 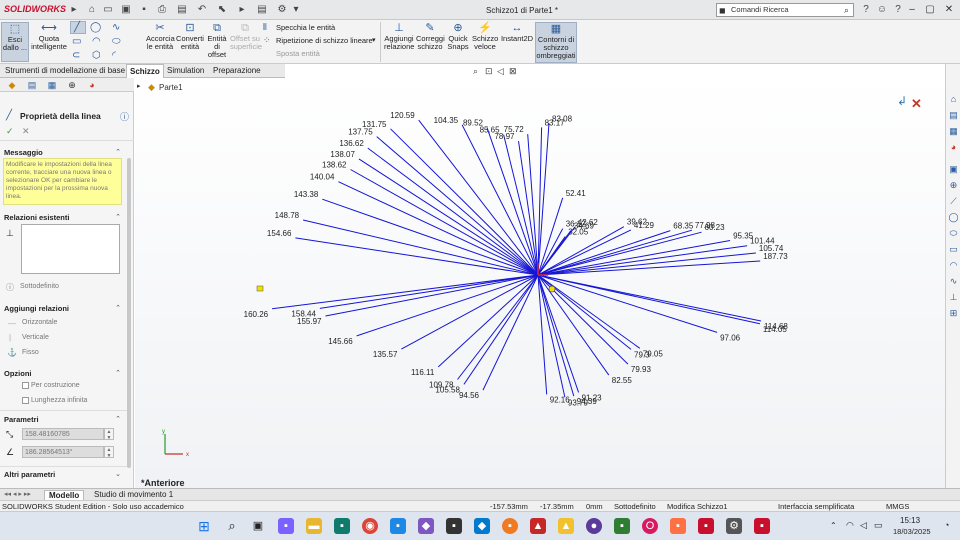 What do you see at coordinates (342, 154) in the screenshot?
I see `dimension-label: 138.07` at bounding box center [342, 154].